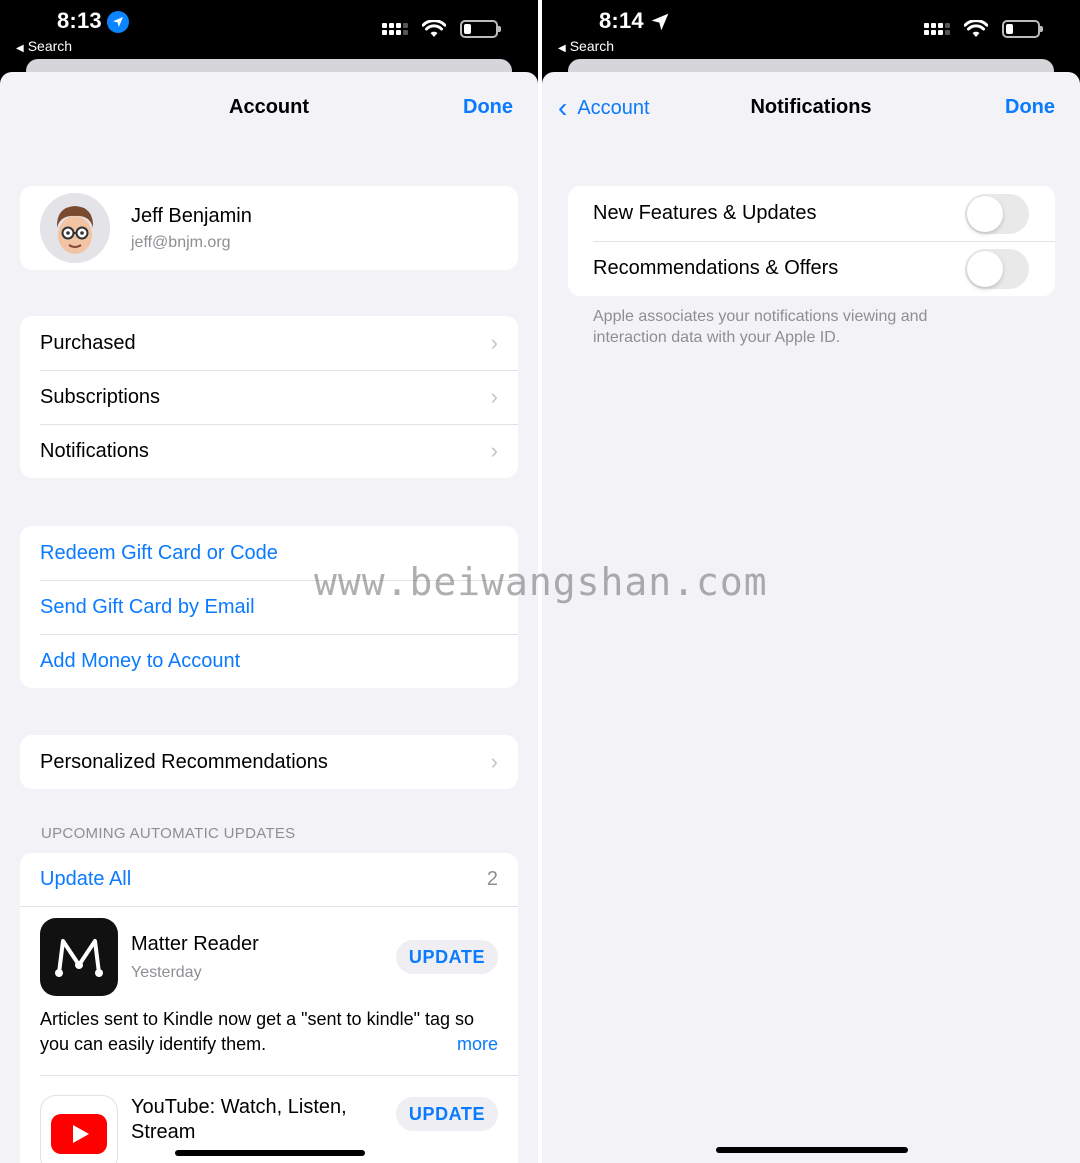  What do you see at coordinates (997, 268) in the screenshot?
I see `recommendations-toggle` at bounding box center [997, 268].